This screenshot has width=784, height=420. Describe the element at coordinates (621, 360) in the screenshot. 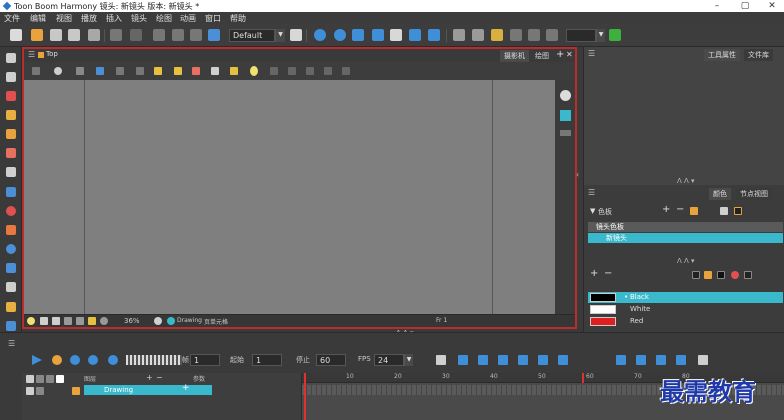

I see `extend-exposure-icon` at that location.